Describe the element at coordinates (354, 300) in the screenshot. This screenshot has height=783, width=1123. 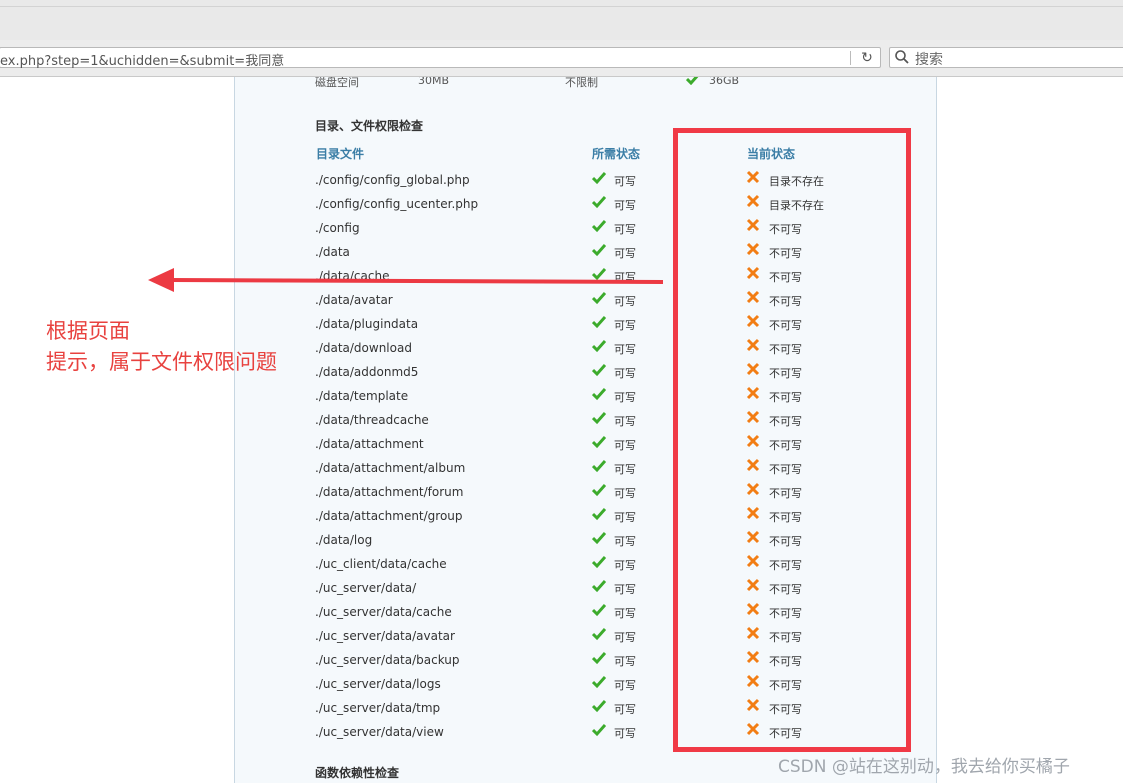
I see `row-path: ./data/avatar` at that location.